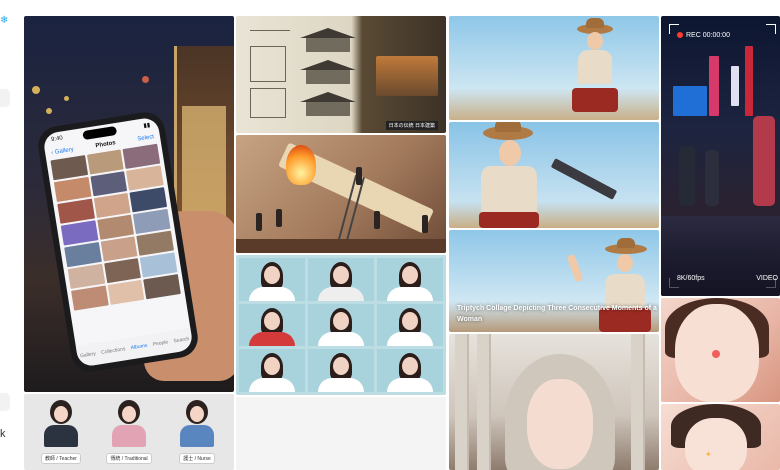 The height and width of the screenshot is (470, 780). Describe the element at coordinates (691, 278) in the screenshot. I see `video-resolution-label: 8K/60fps` at that location.